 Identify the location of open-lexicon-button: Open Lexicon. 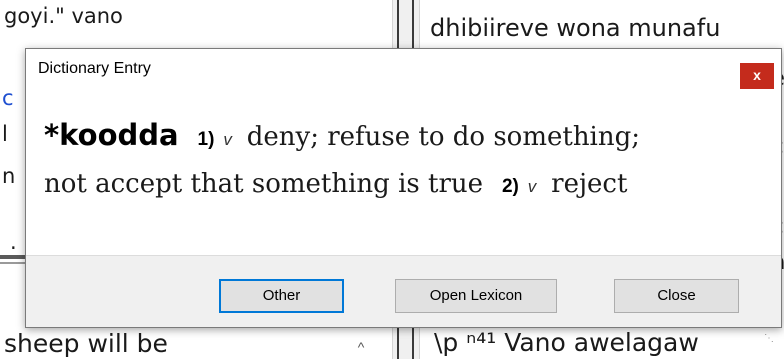
(476, 296).